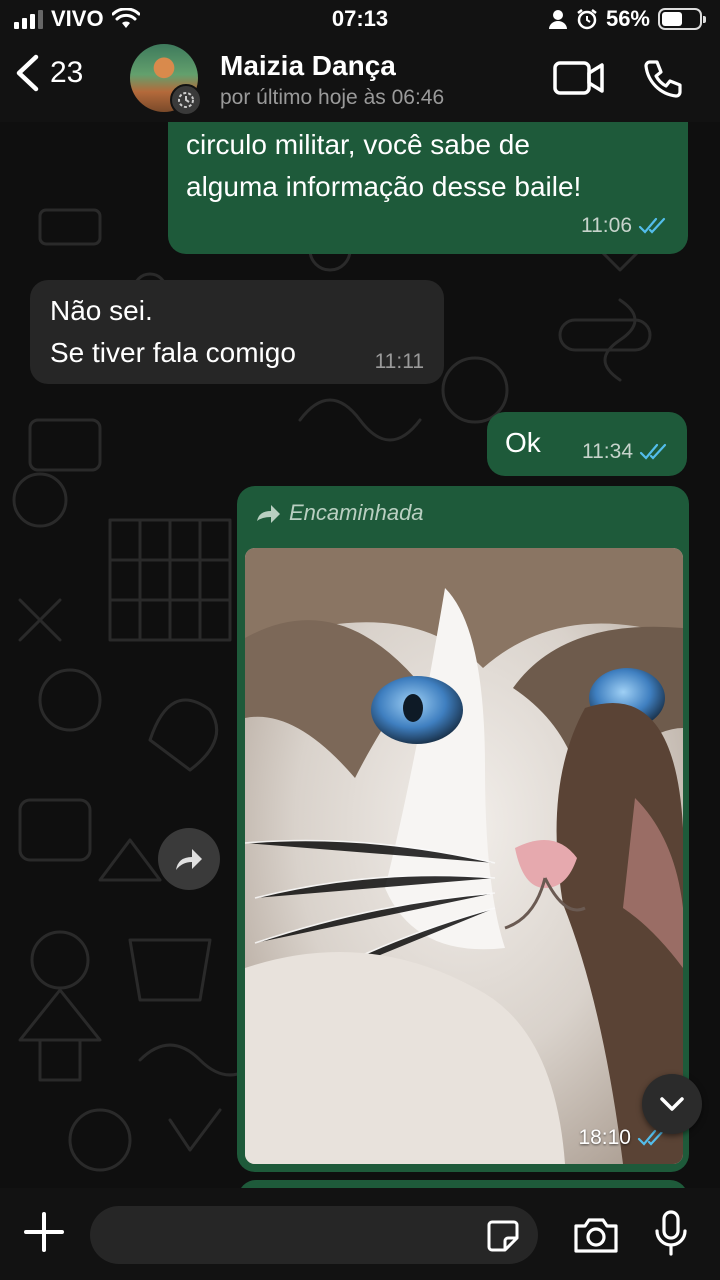  I want to click on chevron-down-icon, so click(672, 1104).